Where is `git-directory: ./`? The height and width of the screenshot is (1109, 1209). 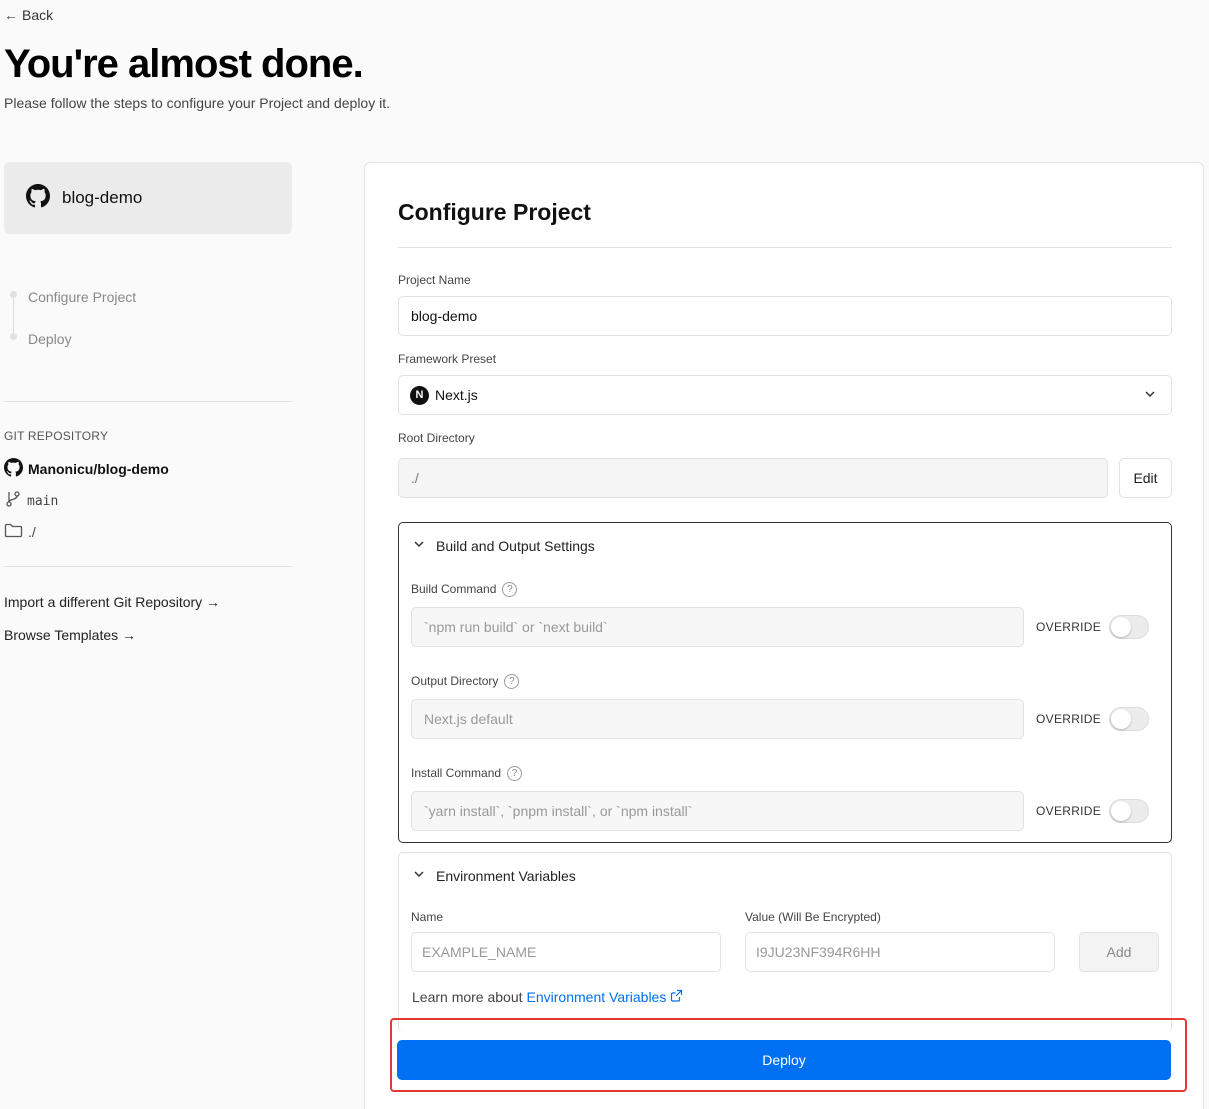 git-directory: ./ is located at coordinates (32, 531).